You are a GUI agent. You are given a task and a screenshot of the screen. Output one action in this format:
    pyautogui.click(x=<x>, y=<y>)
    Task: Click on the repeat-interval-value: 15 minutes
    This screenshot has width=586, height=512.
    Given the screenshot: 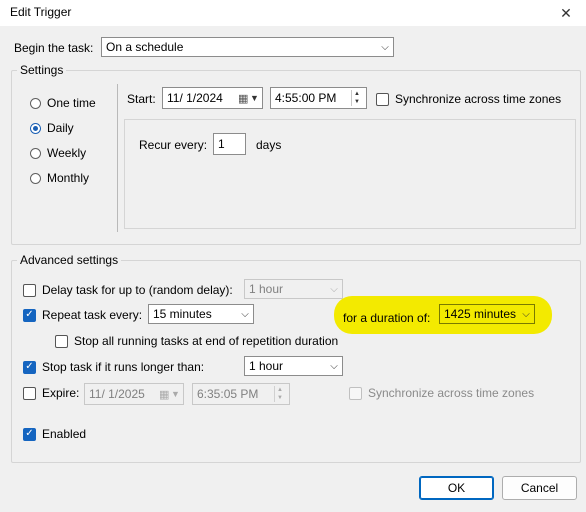 What is the action you would take?
    pyautogui.click(x=182, y=314)
    